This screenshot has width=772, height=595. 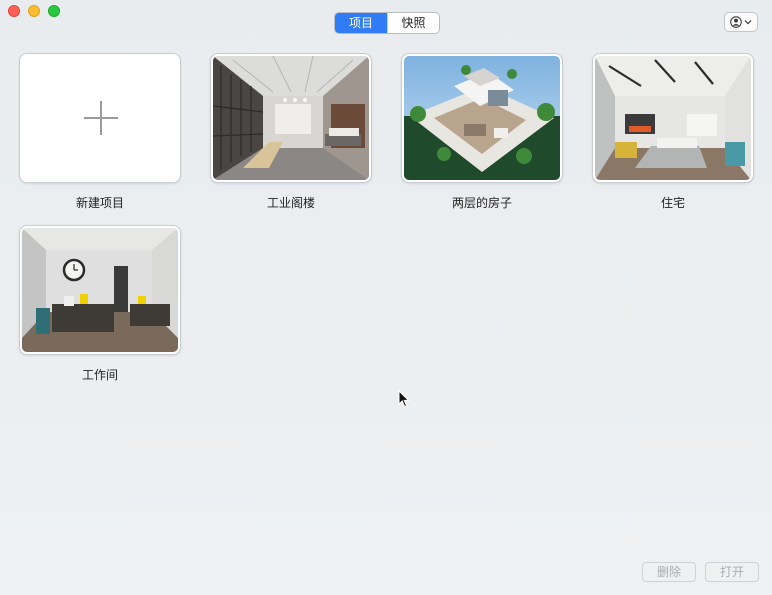 I want to click on account-menu-button, so click(x=741, y=22).